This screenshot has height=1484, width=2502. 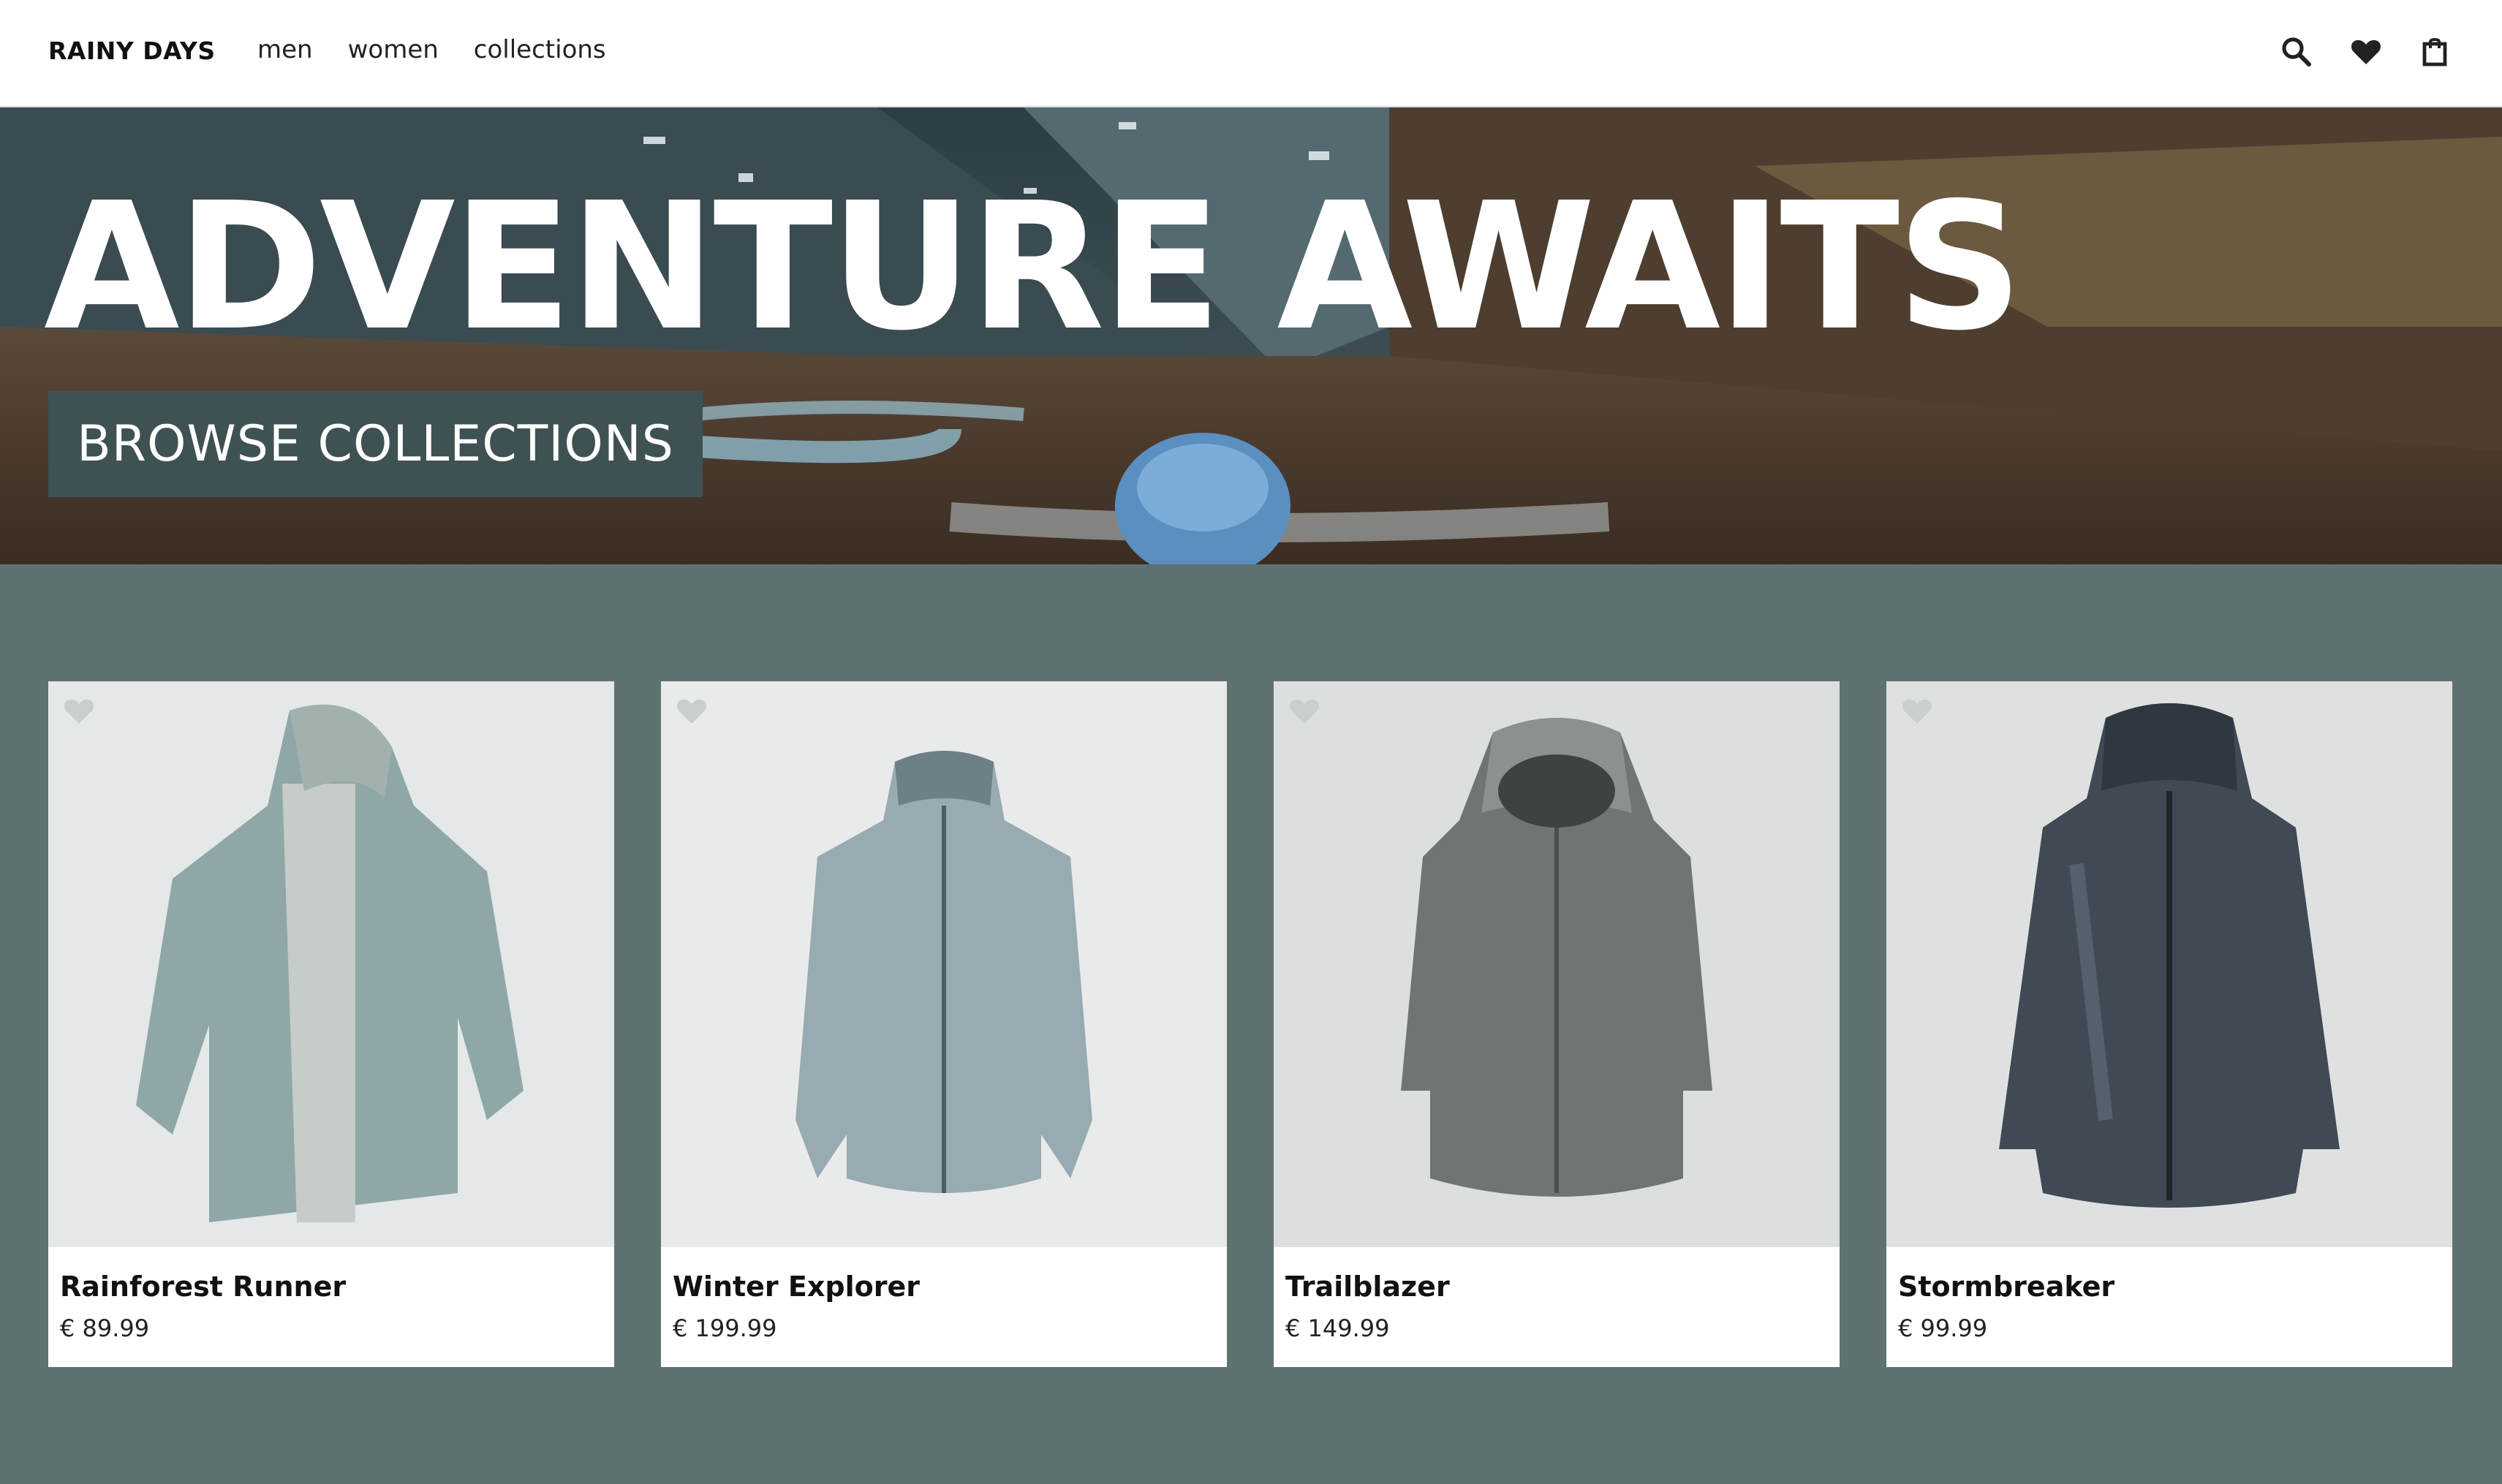 I want to click on product-card: Winter Explorer € 199.99, so click(x=944, y=1024).